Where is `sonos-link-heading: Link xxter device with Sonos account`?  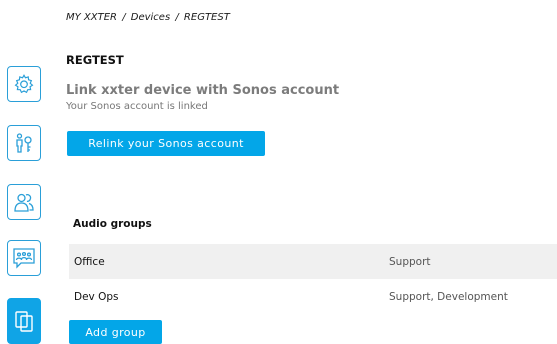
sonos-link-heading: Link xxter device with Sonos account is located at coordinates (203, 90).